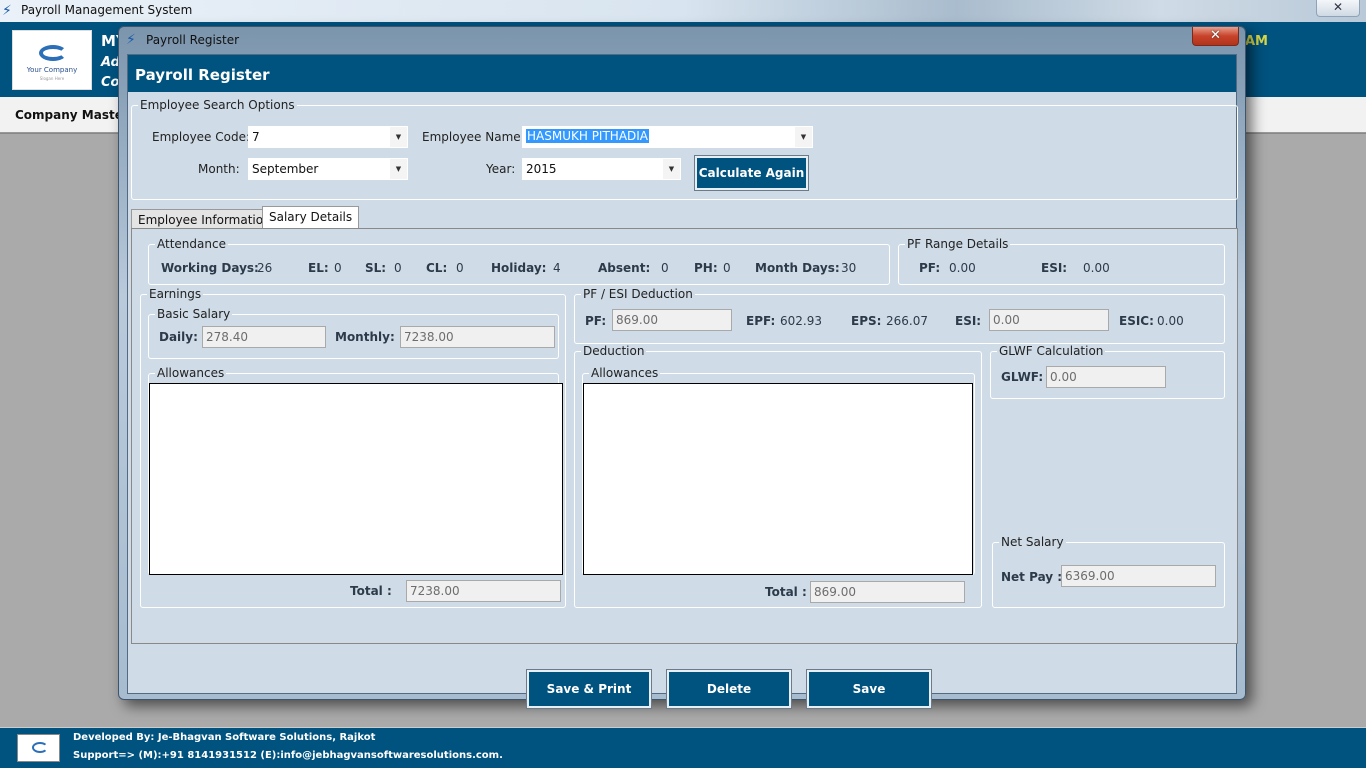  Describe the element at coordinates (1138, 576) in the screenshot. I see `net-pay-field: 6369.00` at that location.